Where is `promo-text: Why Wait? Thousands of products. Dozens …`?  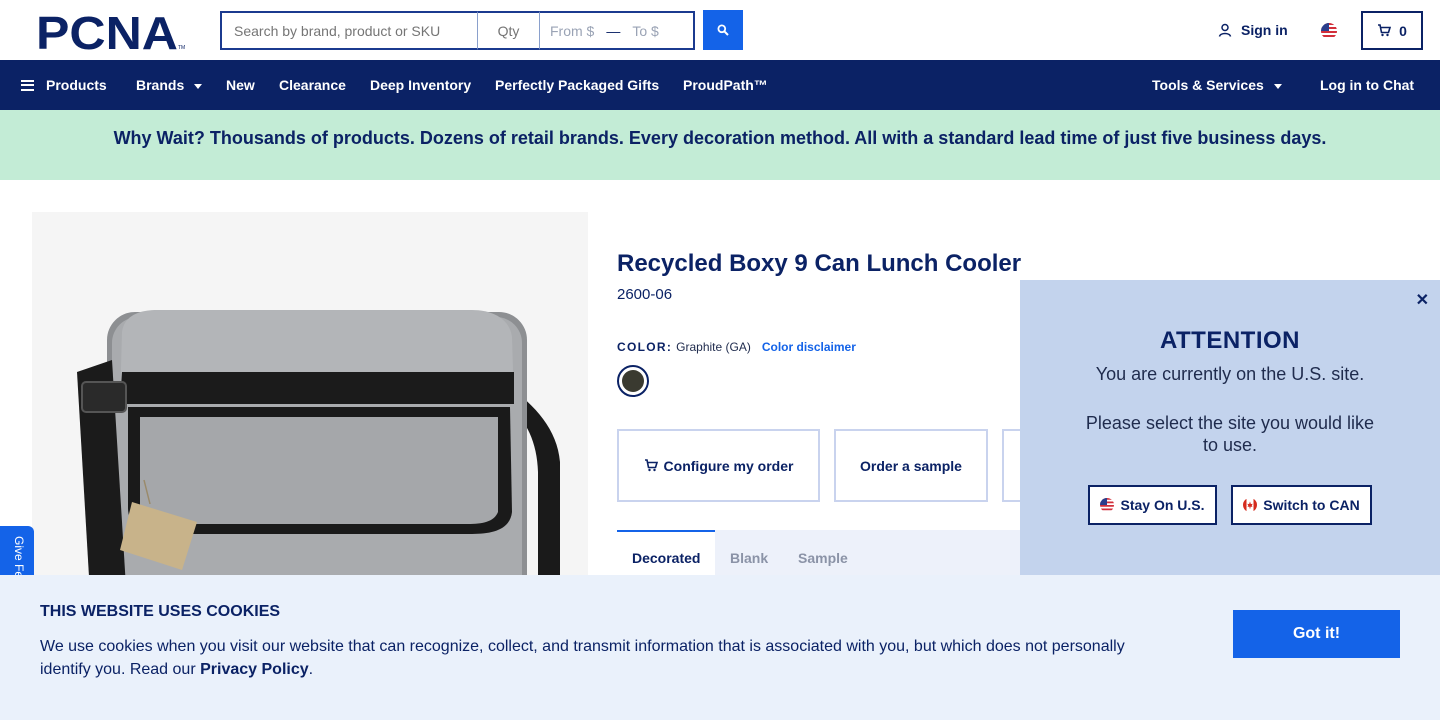 promo-text: Why Wait? Thousands of products. Dozens … is located at coordinates (720, 137).